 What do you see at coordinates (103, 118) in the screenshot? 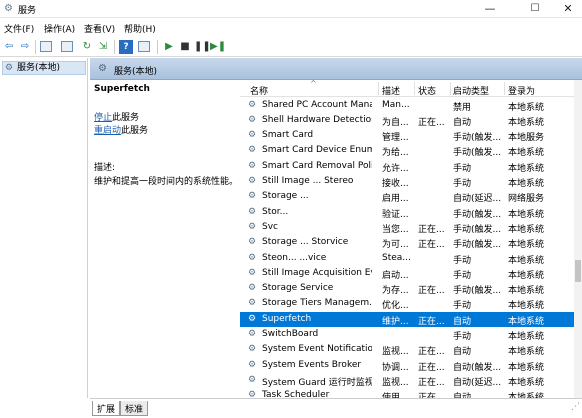
I see `stop-service-link: 停止` at bounding box center [103, 118].